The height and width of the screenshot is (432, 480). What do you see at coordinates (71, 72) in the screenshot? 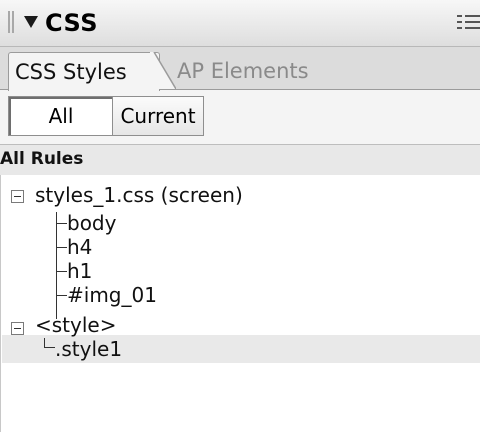
I see `tab-css-styles-label: CSS Styles` at bounding box center [71, 72].